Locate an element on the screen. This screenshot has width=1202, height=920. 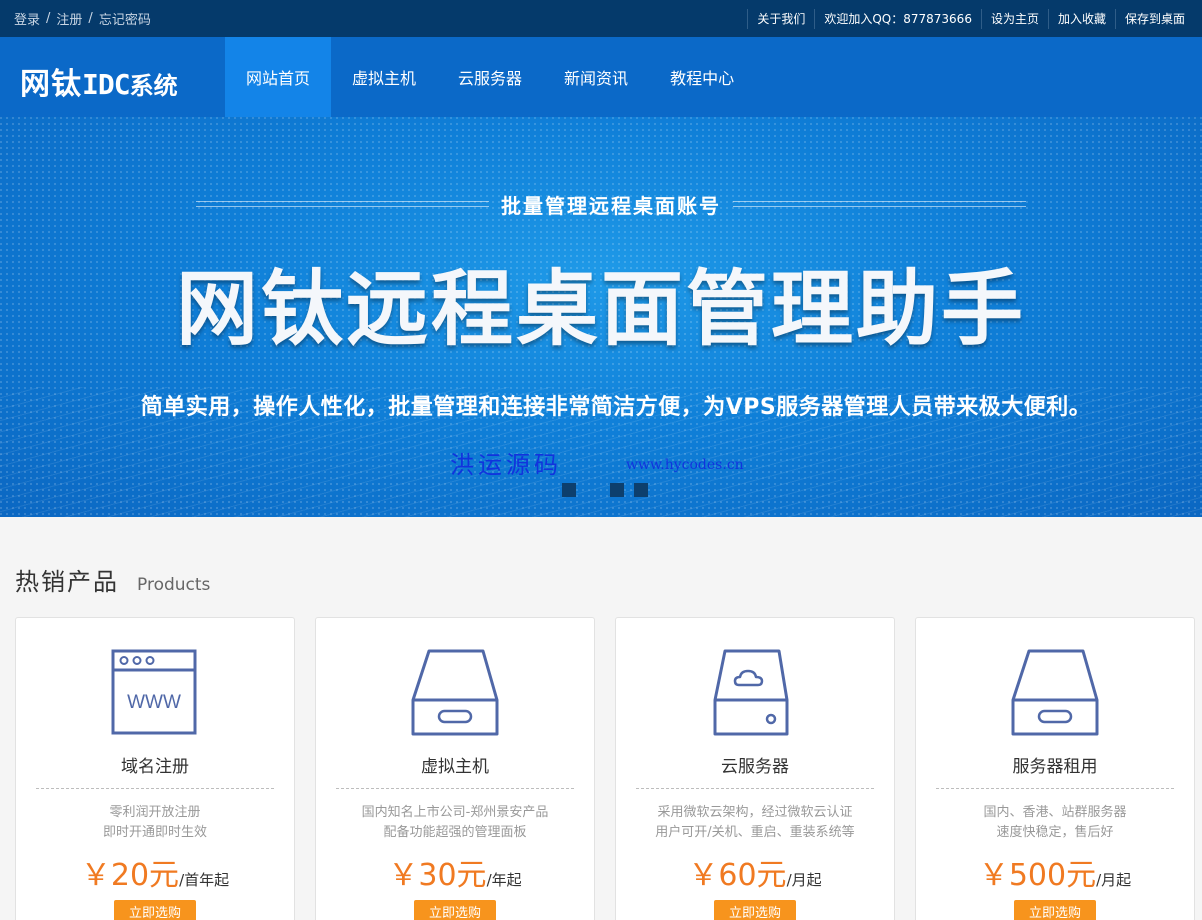
icon-www-text: WWW is located at coordinates (154, 702).